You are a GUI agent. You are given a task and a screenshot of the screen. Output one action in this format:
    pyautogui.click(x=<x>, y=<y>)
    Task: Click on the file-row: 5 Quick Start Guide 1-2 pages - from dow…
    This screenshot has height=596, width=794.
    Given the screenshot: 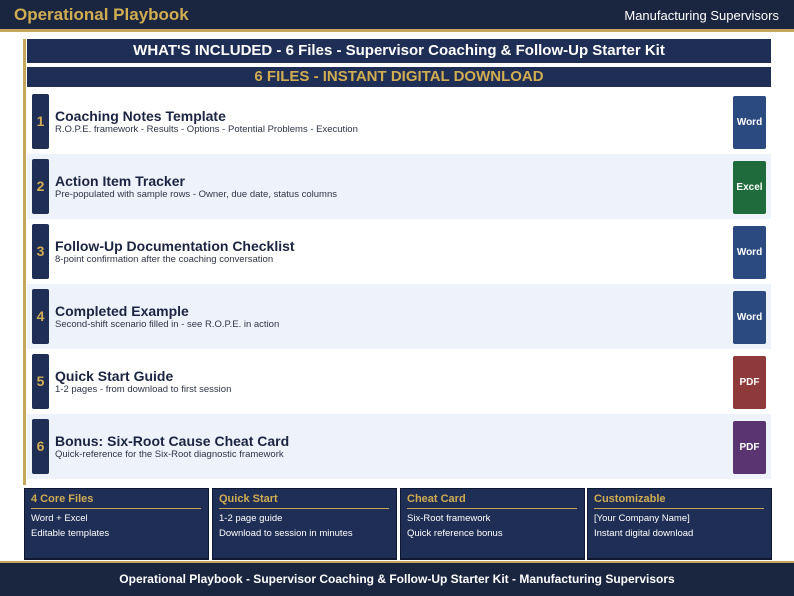 What is the action you would take?
    pyautogui.click(x=399, y=381)
    